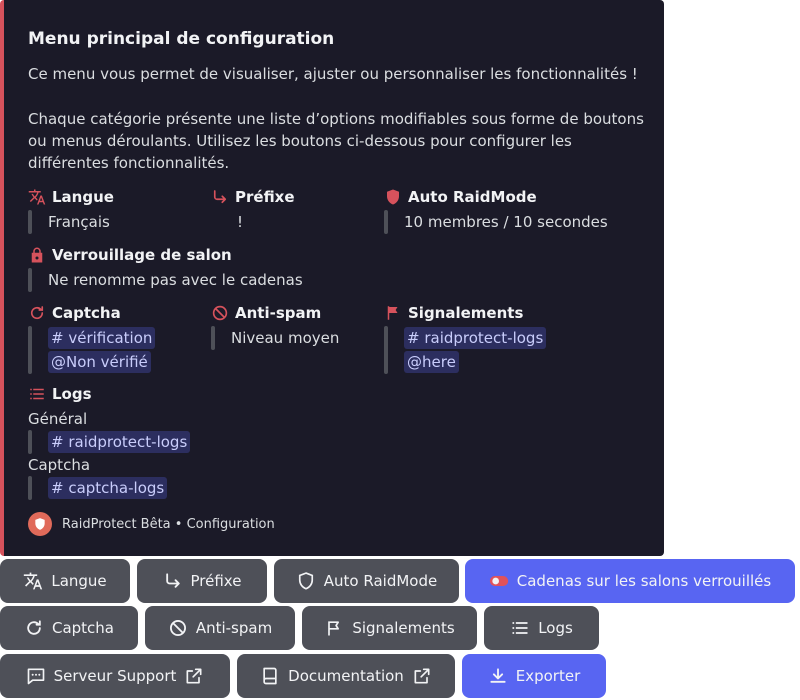 This screenshot has width=800, height=700. Describe the element at coordinates (431, 362) in the screenshot. I see `signalements-role-mention: @here` at that location.